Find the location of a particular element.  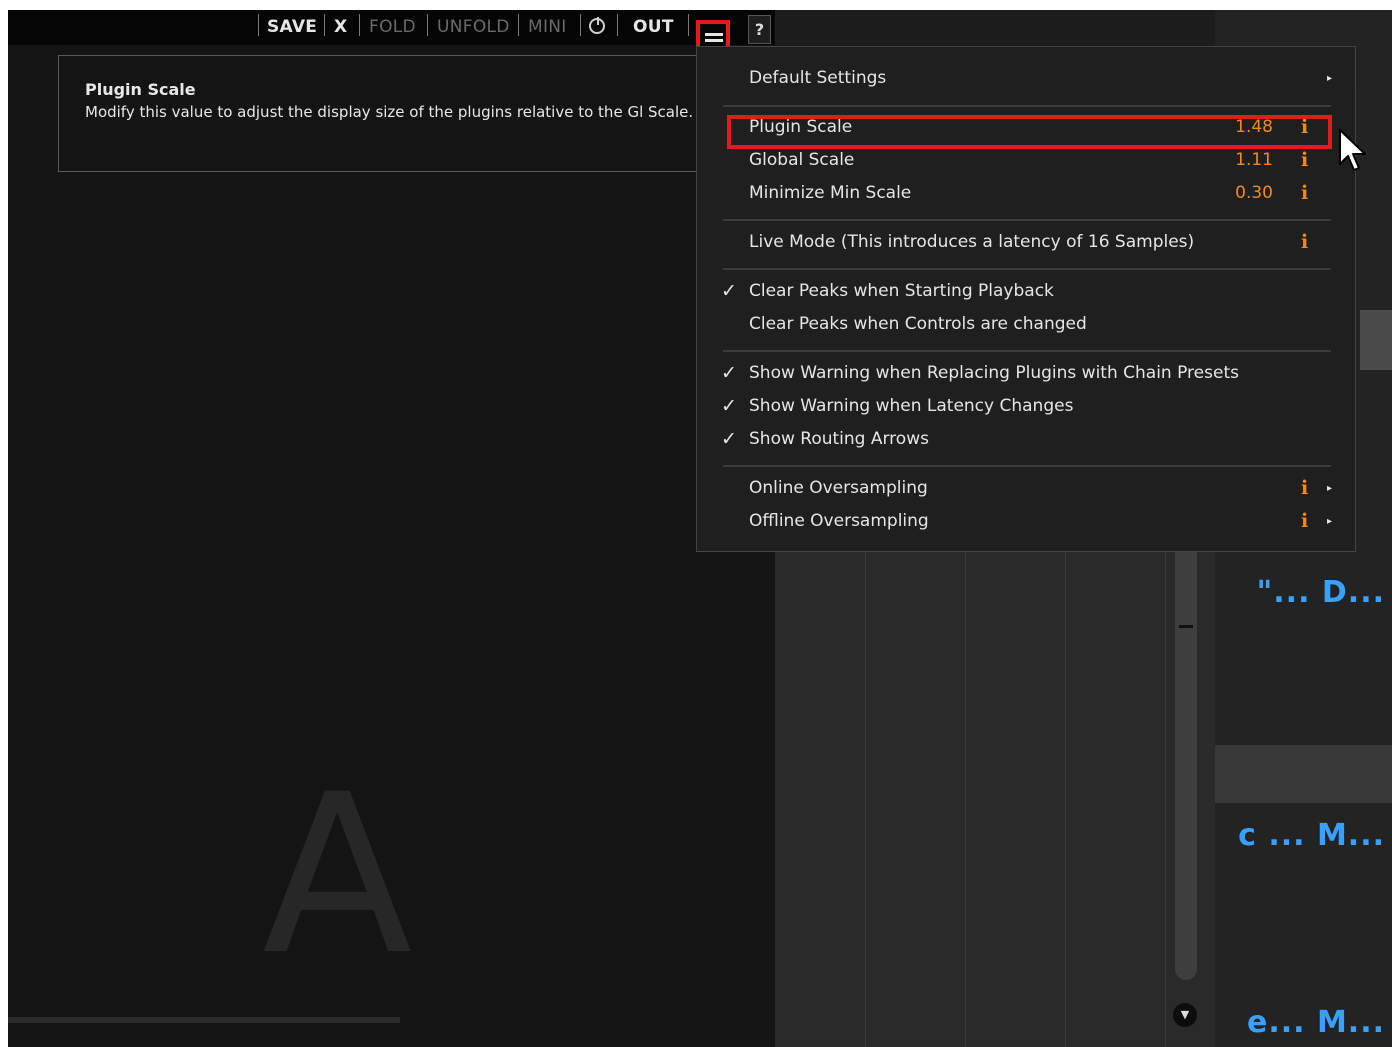

scrollbar-thumb is located at coordinates (1186, 626).